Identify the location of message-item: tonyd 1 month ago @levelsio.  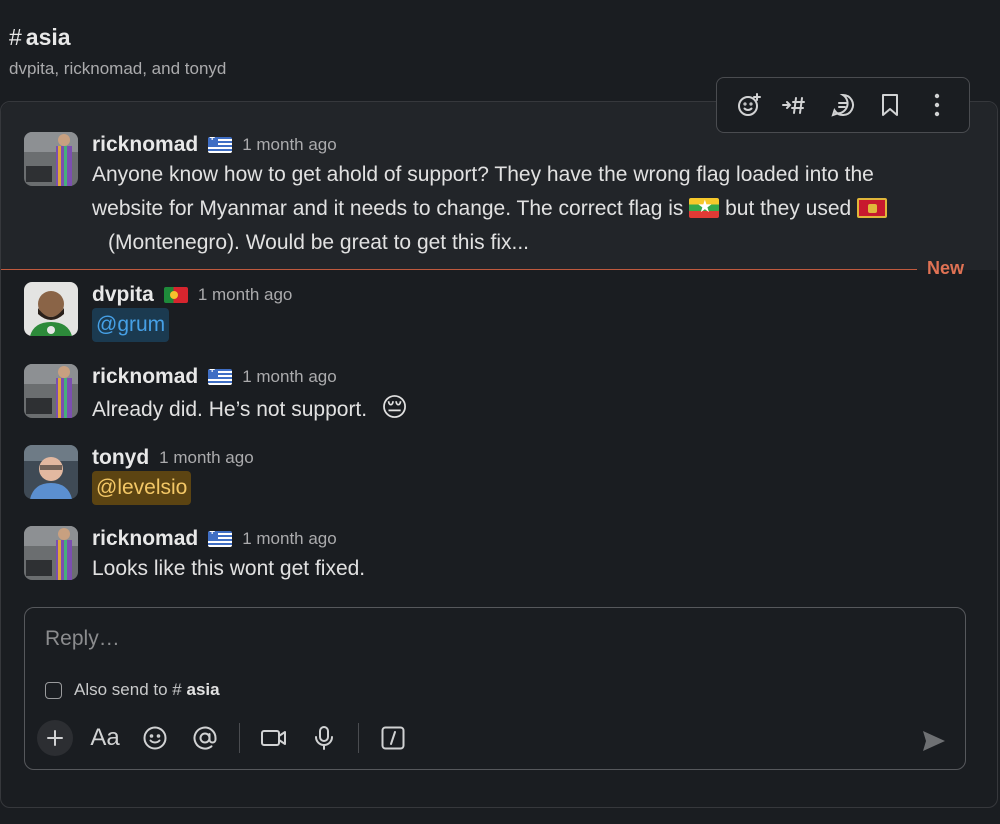
(139, 475).